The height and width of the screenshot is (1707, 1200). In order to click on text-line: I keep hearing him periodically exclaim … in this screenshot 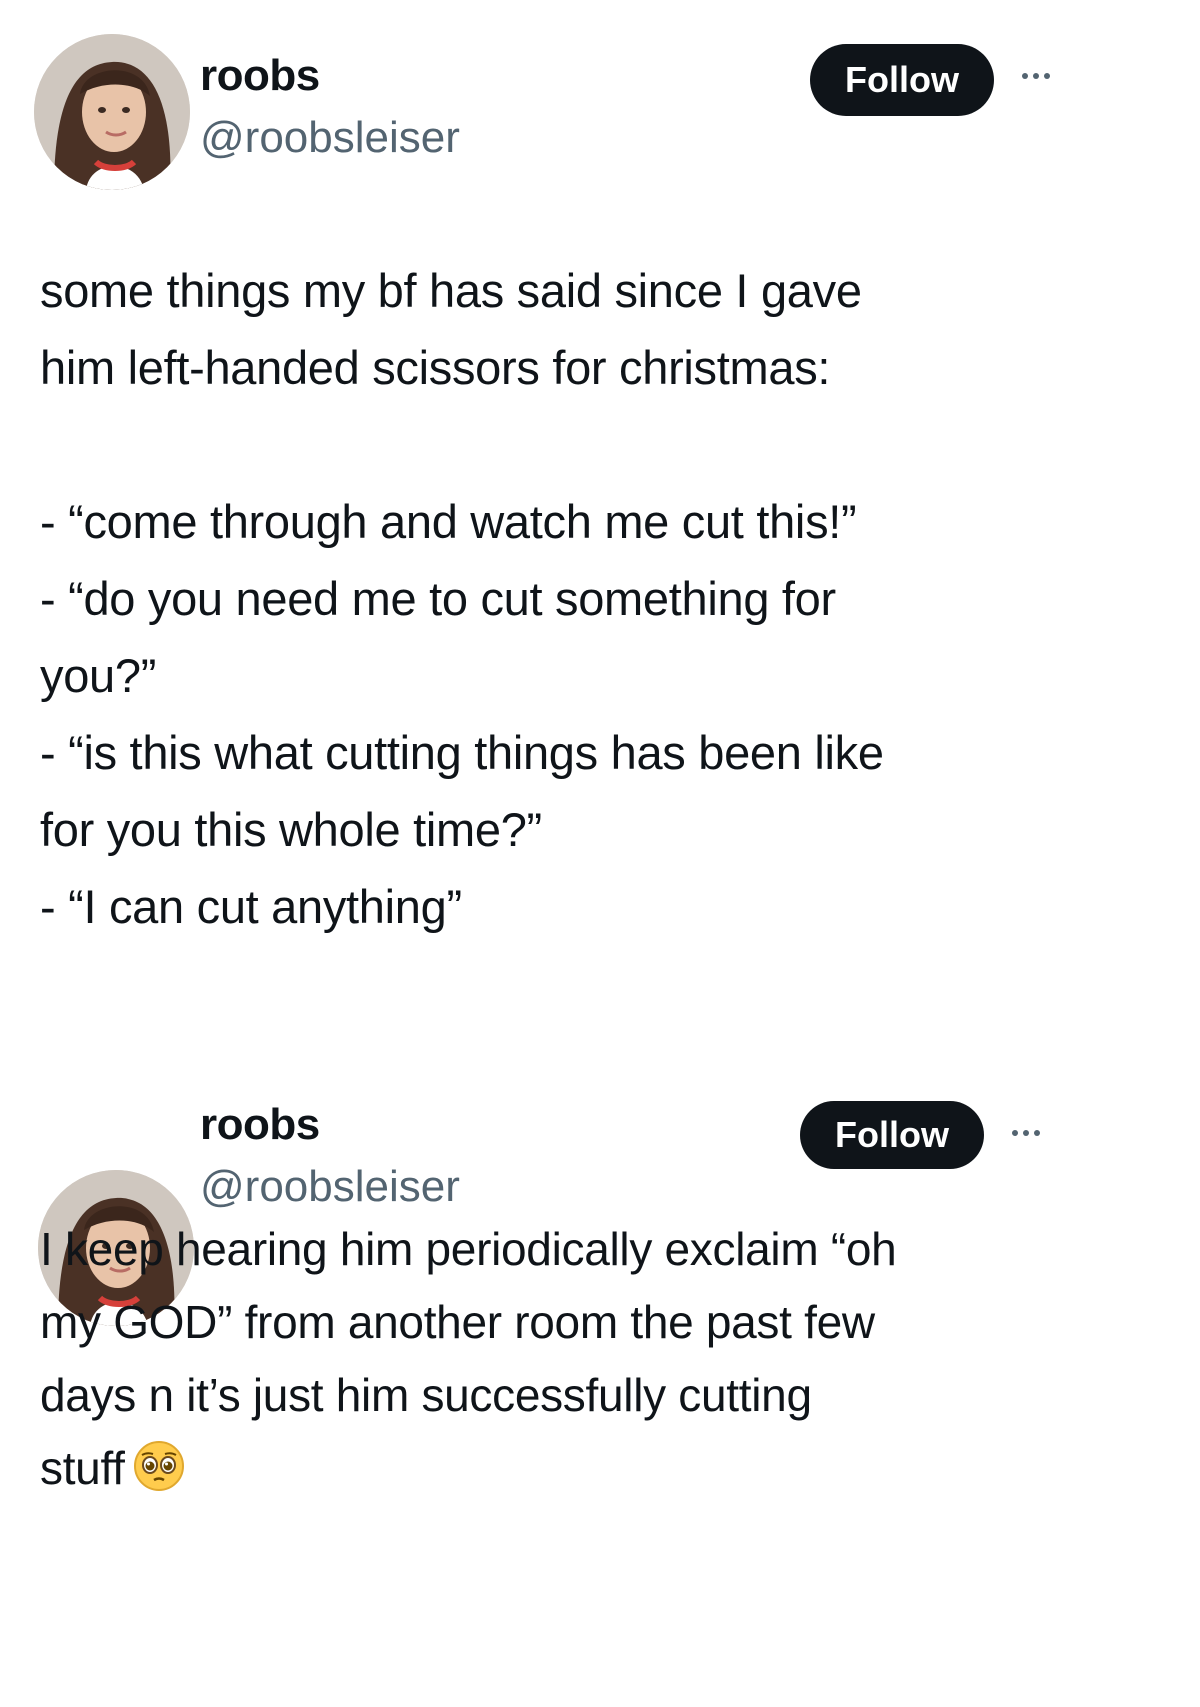, I will do `click(468, 1249)`.